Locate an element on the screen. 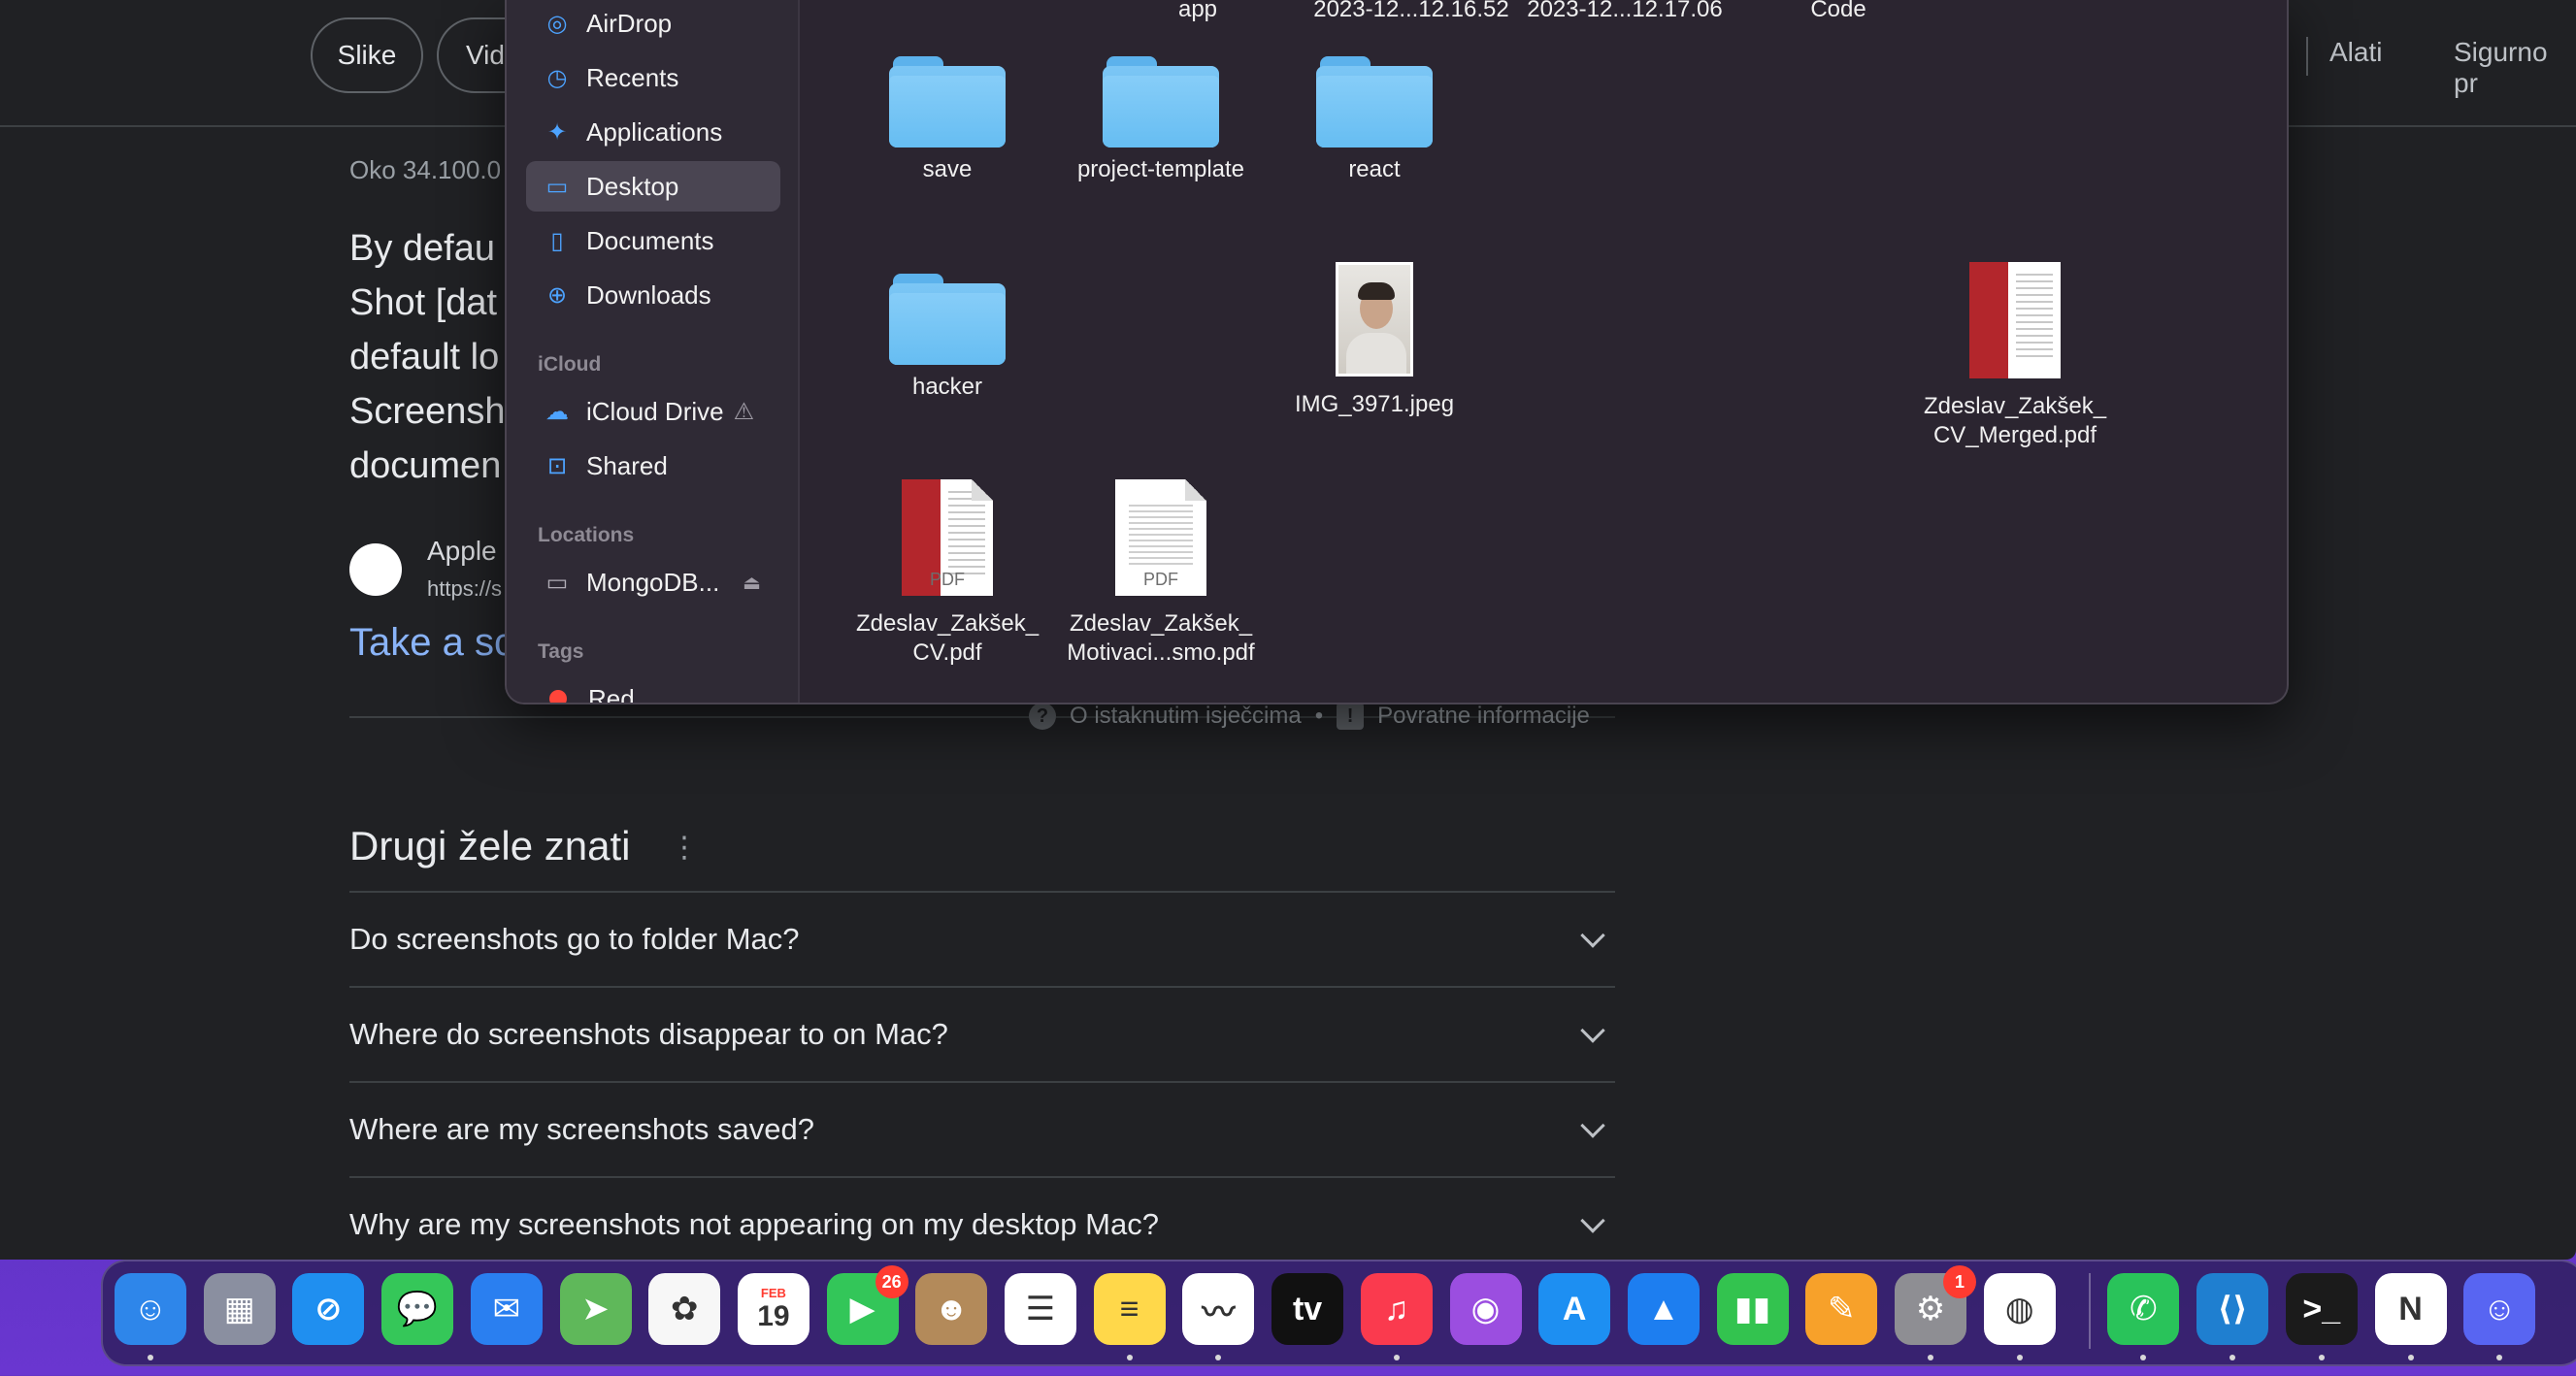 This screenshot has width=2576, height=1376. dock-app-messages: 💬 is located at coordinates (417, 1309).